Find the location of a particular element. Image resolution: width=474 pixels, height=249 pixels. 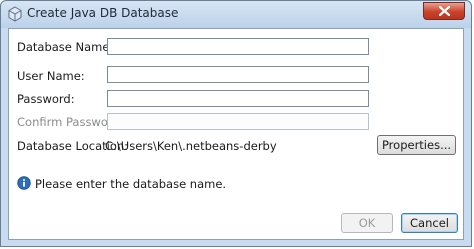

close-icon is located at coordinates (444, 11).